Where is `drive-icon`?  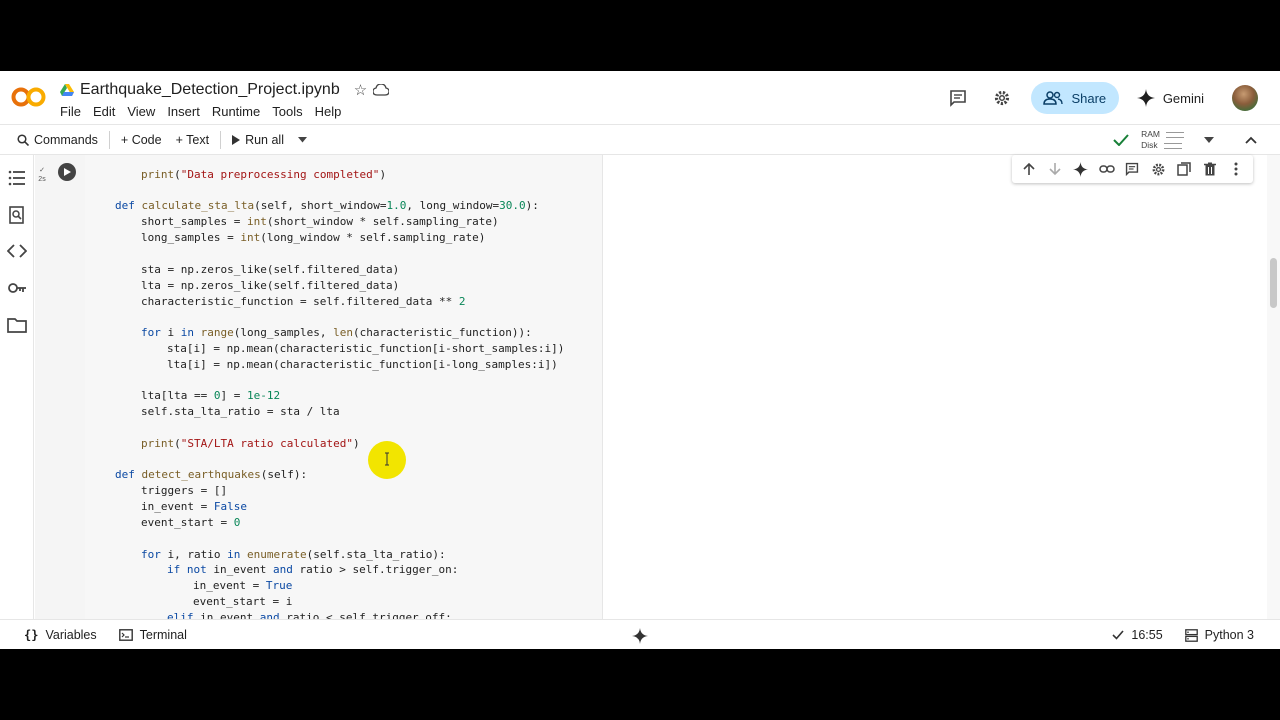
drive-icon is located at coordinates (67, 89).